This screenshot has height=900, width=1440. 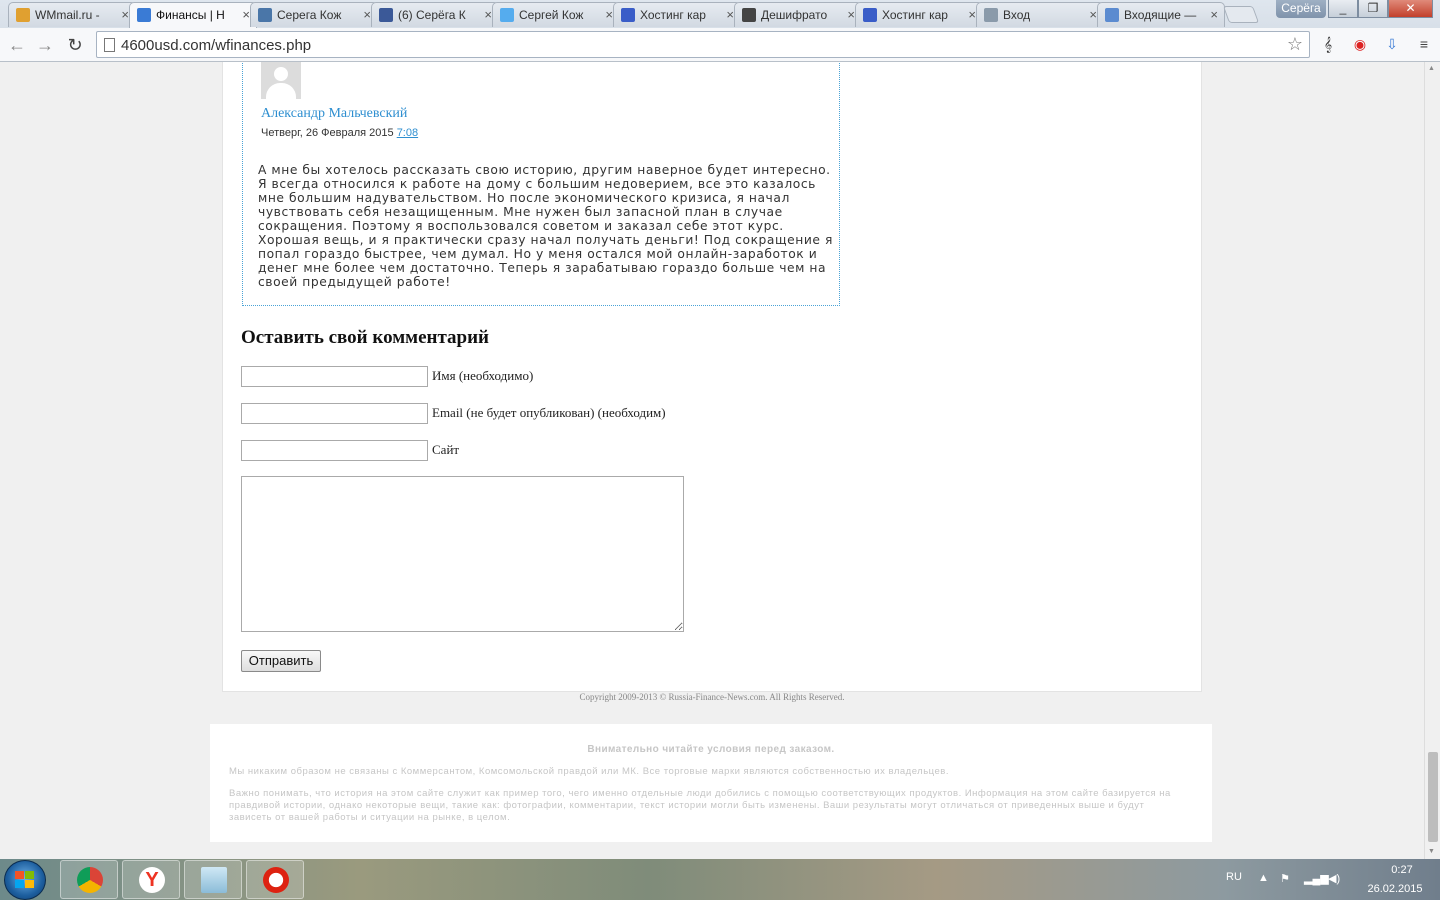 I want to click on scroll-down-icon: ▼, so click(x=1431, y=851).